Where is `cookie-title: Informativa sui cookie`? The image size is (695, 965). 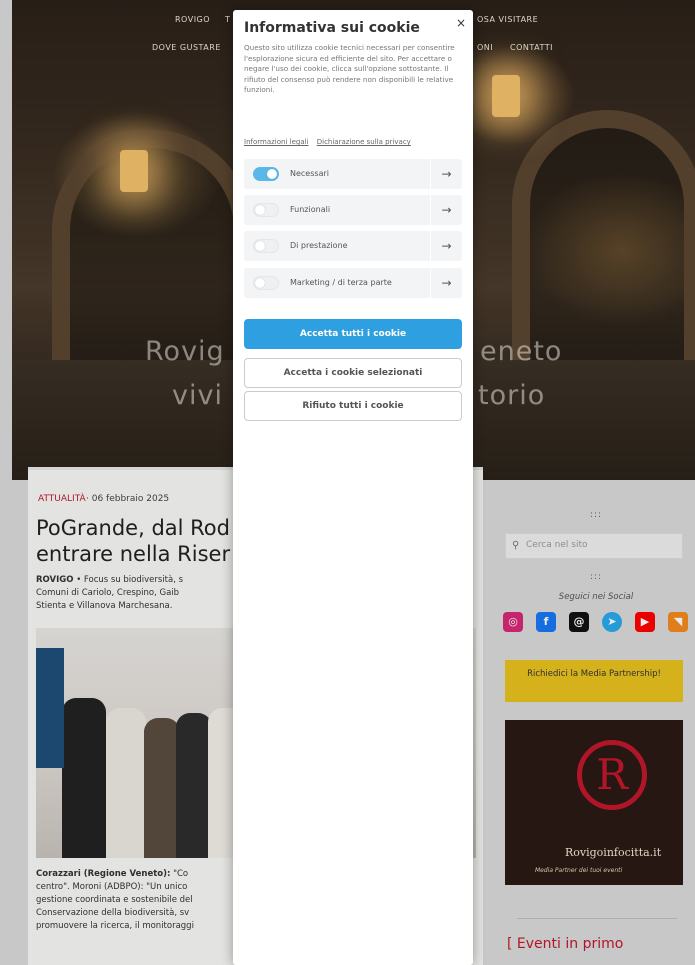
cookie-title: Informativa sui cookie is located at coordinates (332, 28).